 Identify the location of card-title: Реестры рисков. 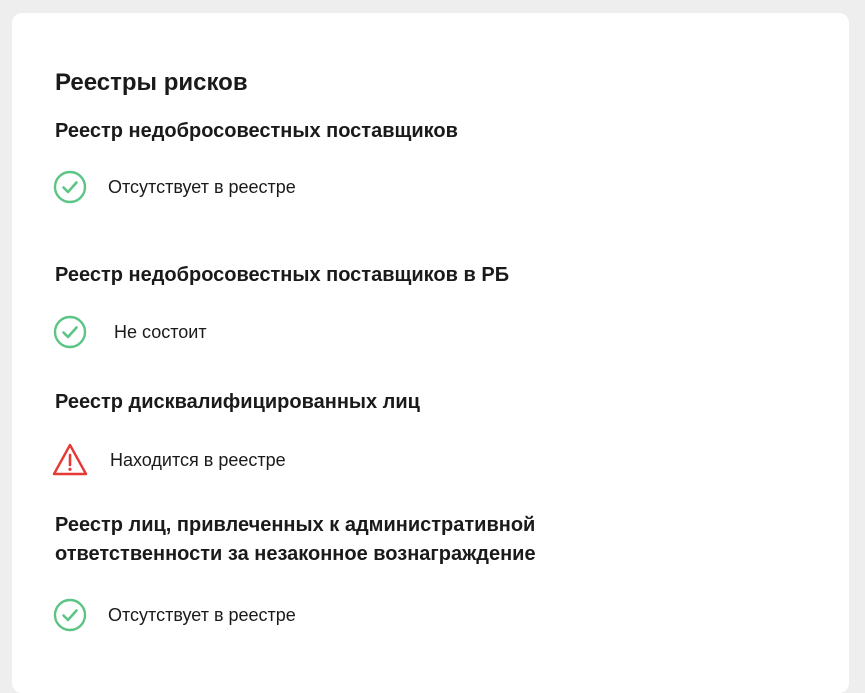
(151, 82).